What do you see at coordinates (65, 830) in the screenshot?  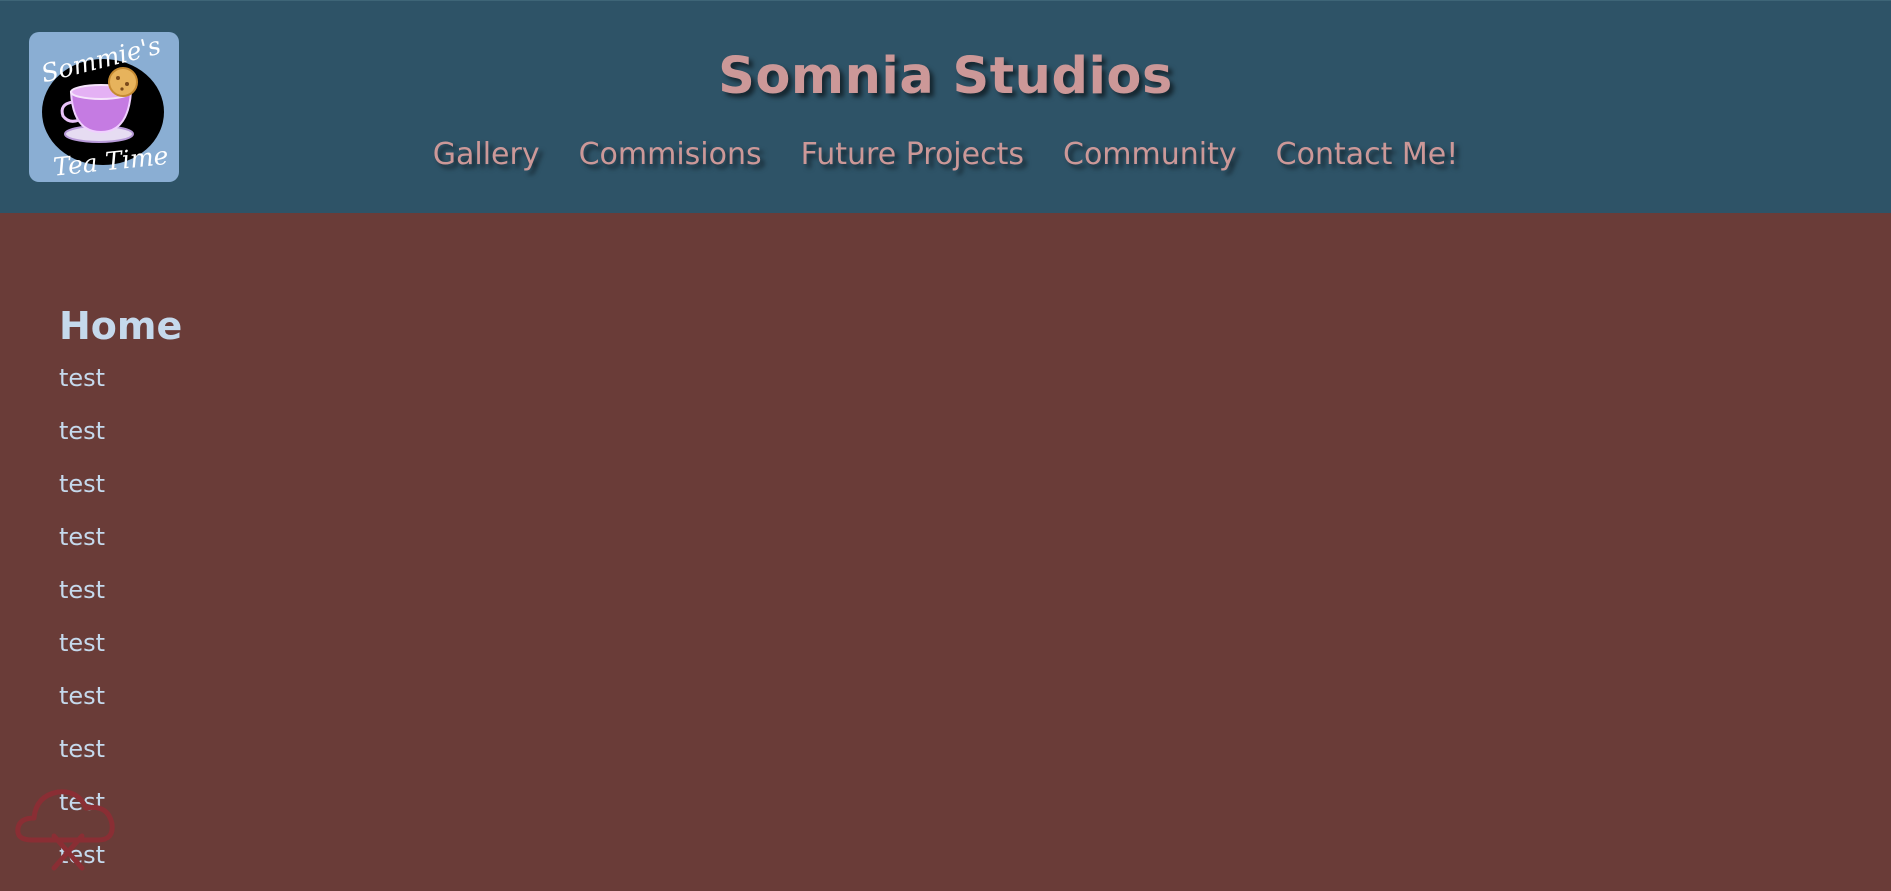 I see `cloud-x-icon` at bounding box center [65, 830].